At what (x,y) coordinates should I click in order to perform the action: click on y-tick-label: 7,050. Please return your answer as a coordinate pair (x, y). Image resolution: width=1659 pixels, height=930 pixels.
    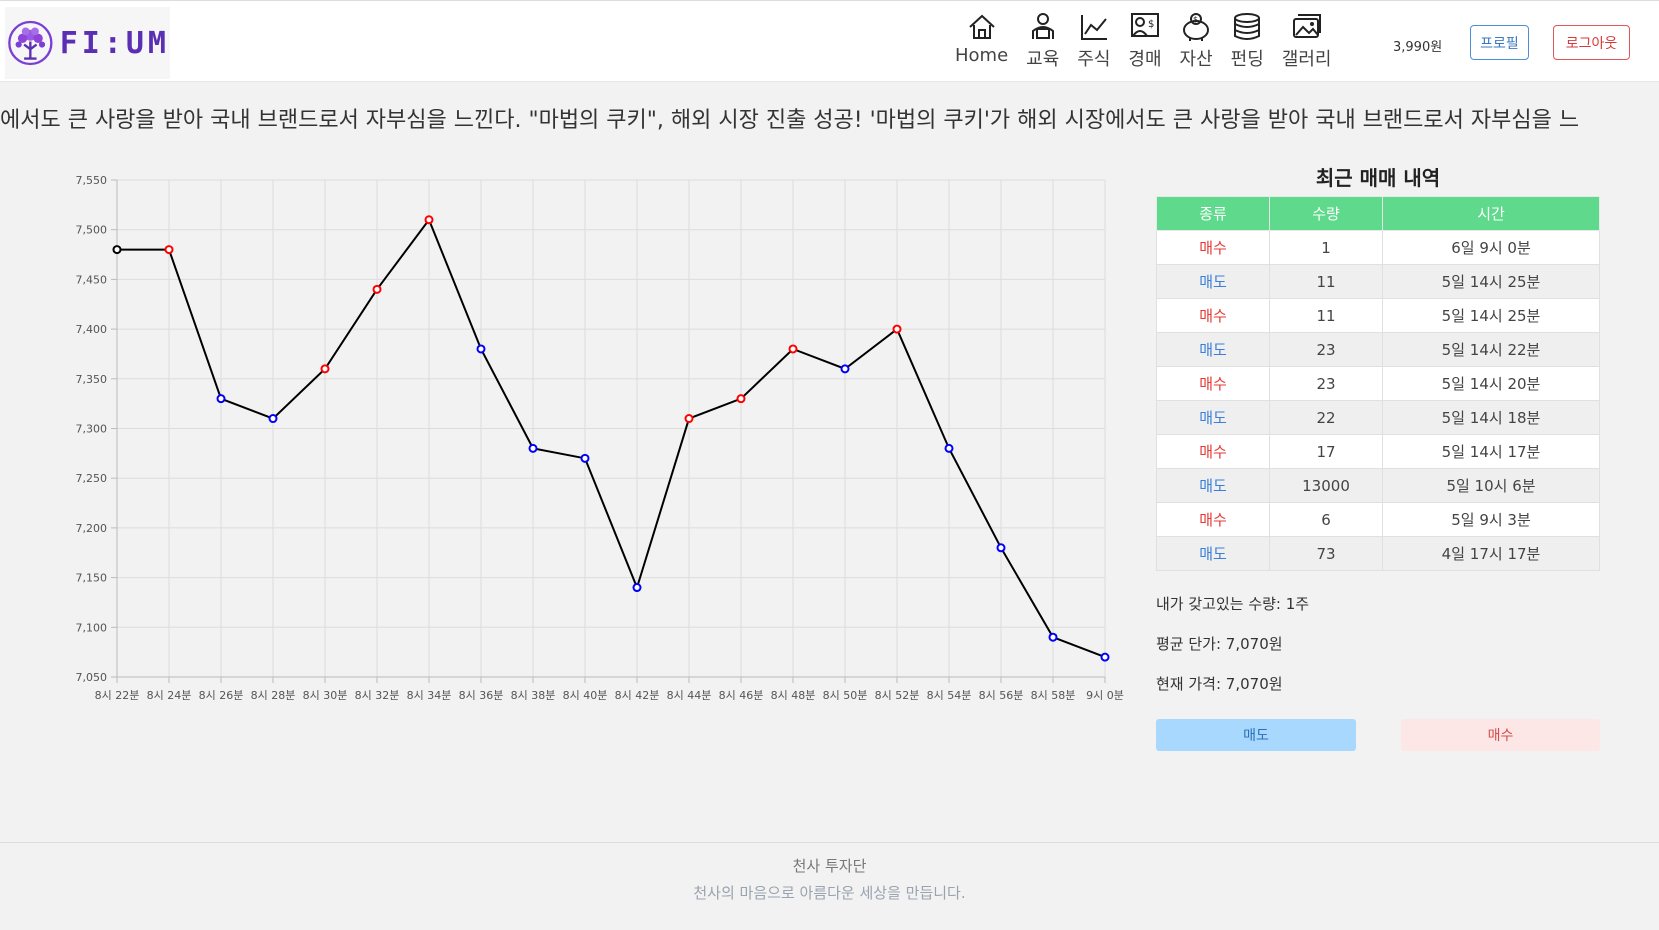
    Looking at the image, I should click on (92, 677).